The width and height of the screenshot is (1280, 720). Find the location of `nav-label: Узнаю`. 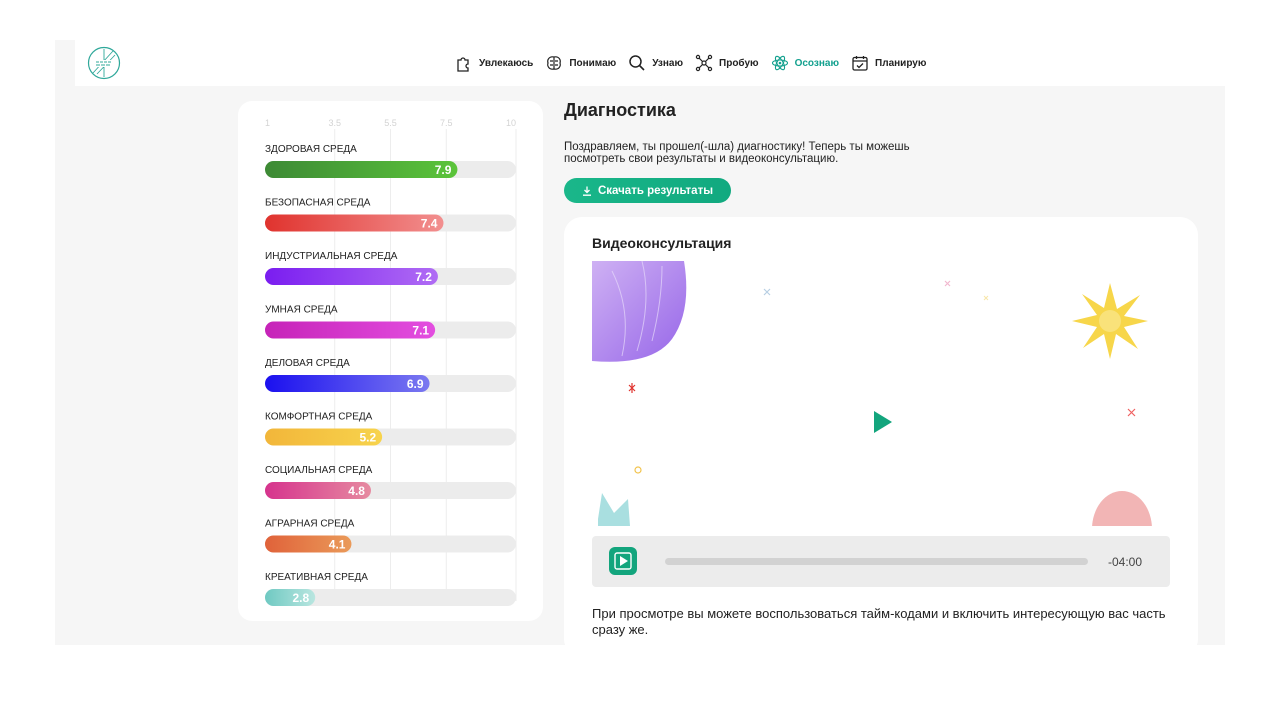

nav-label: Узнаю is located at coordinates (668, 63).